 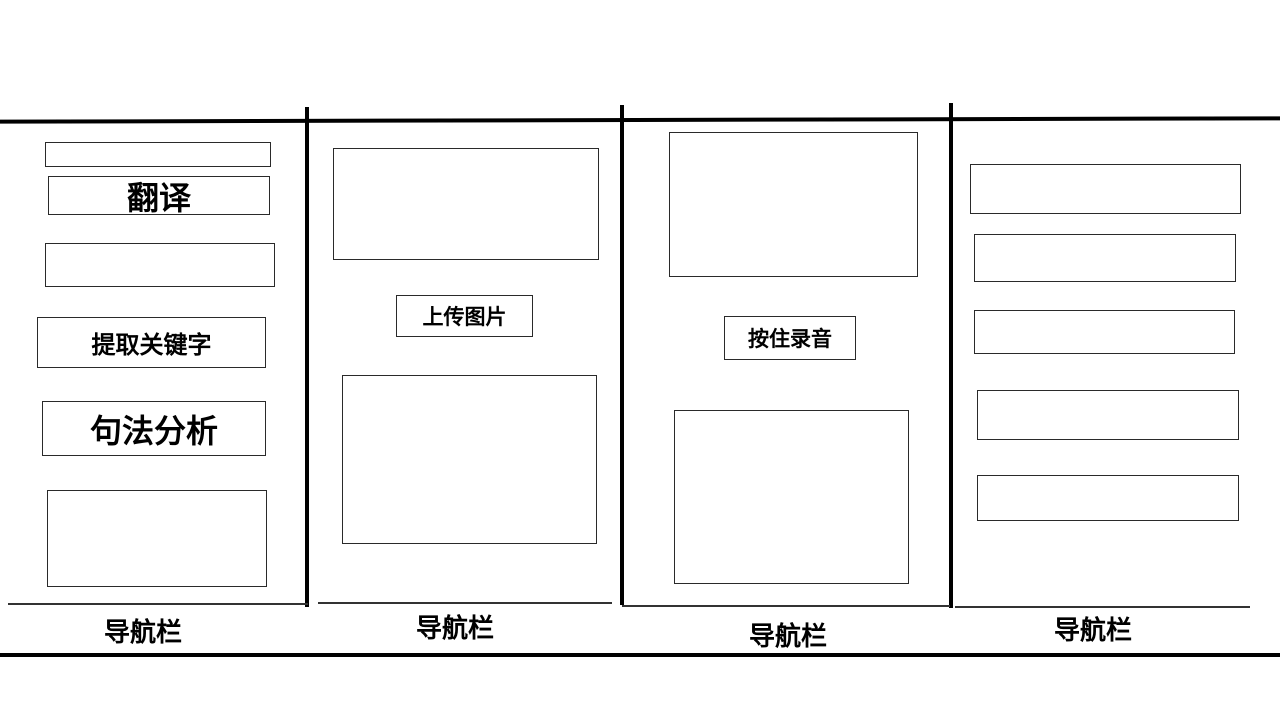 What do you see at coordinates (791, 497) in the screenshot?
I see `voice-result-box` at bounding box center [791, 497].